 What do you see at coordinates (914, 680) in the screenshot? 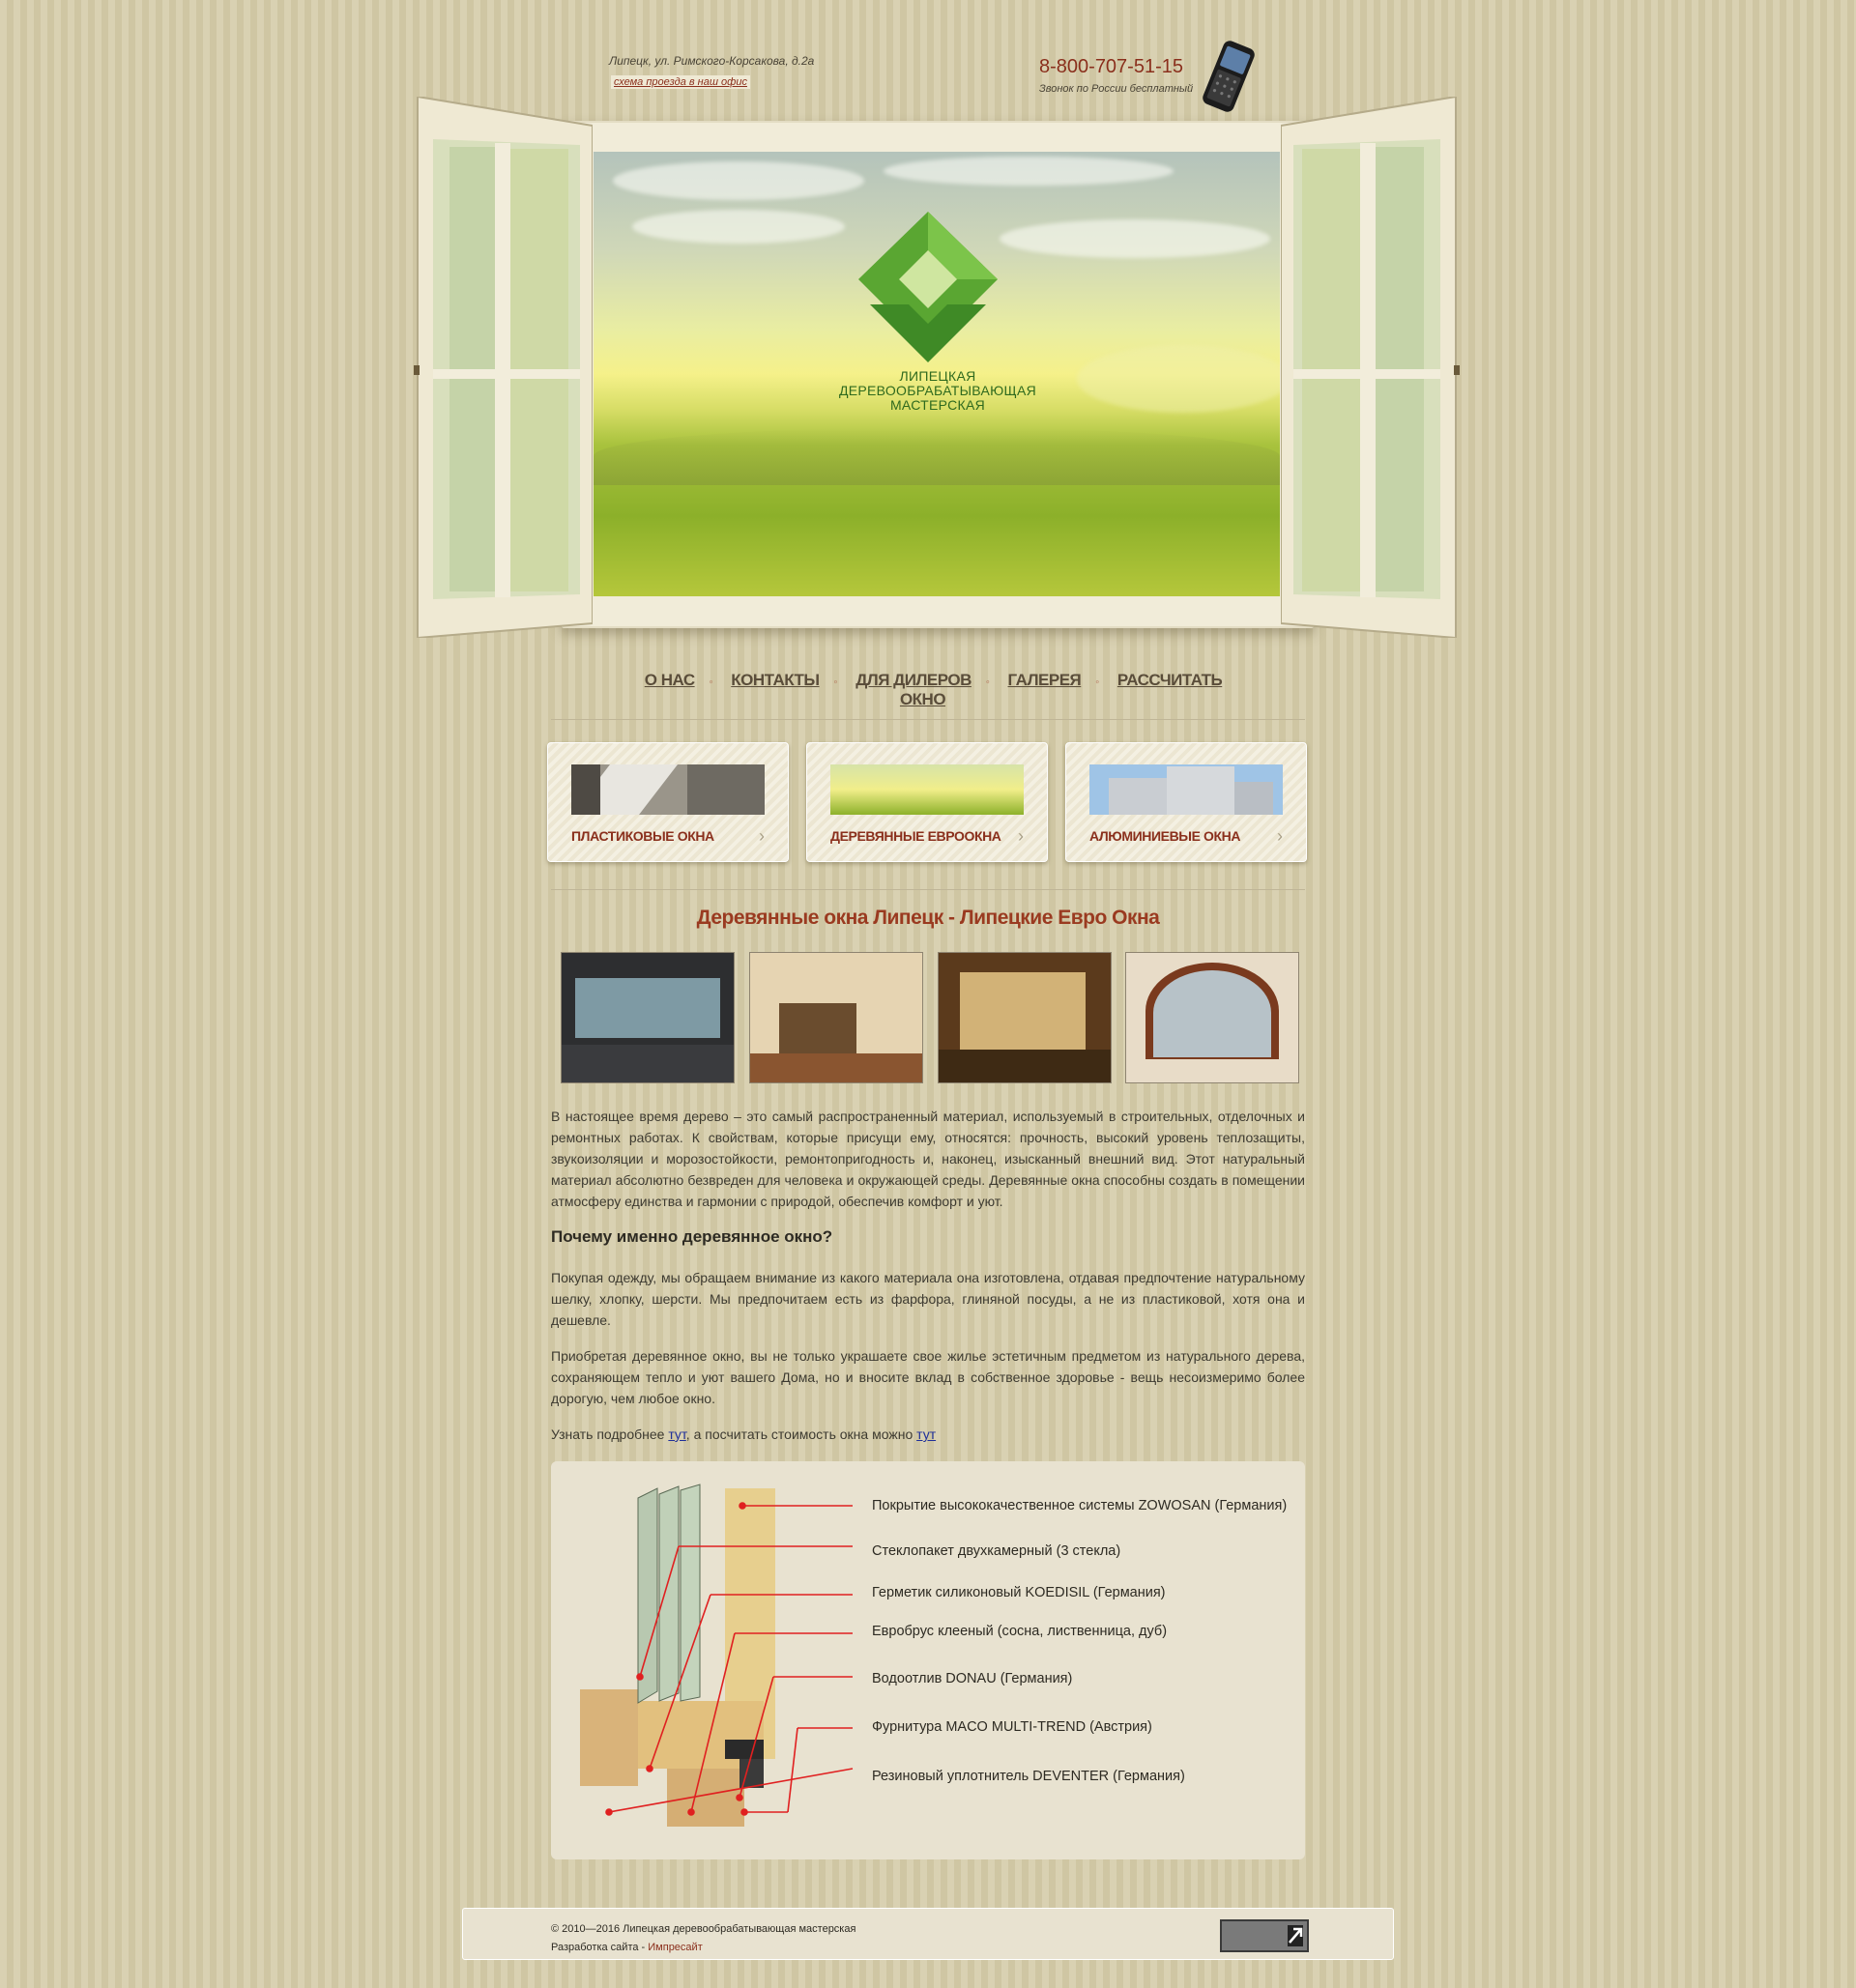
I see `menu-dealers: ДЛЯ ДИЛЕРОВ` at bounding box center [914, 680].